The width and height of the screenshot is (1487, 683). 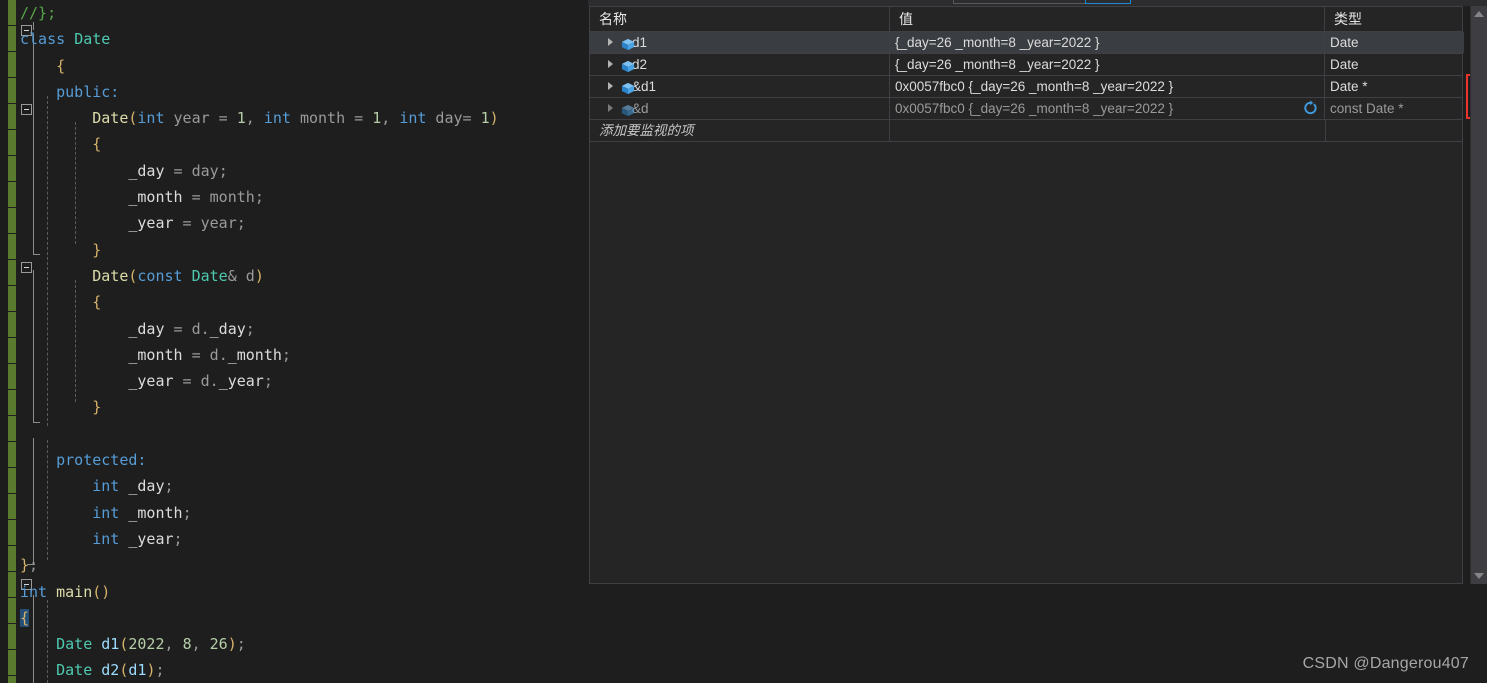 I want to click on code-token: {, so click(x=25, y=617).